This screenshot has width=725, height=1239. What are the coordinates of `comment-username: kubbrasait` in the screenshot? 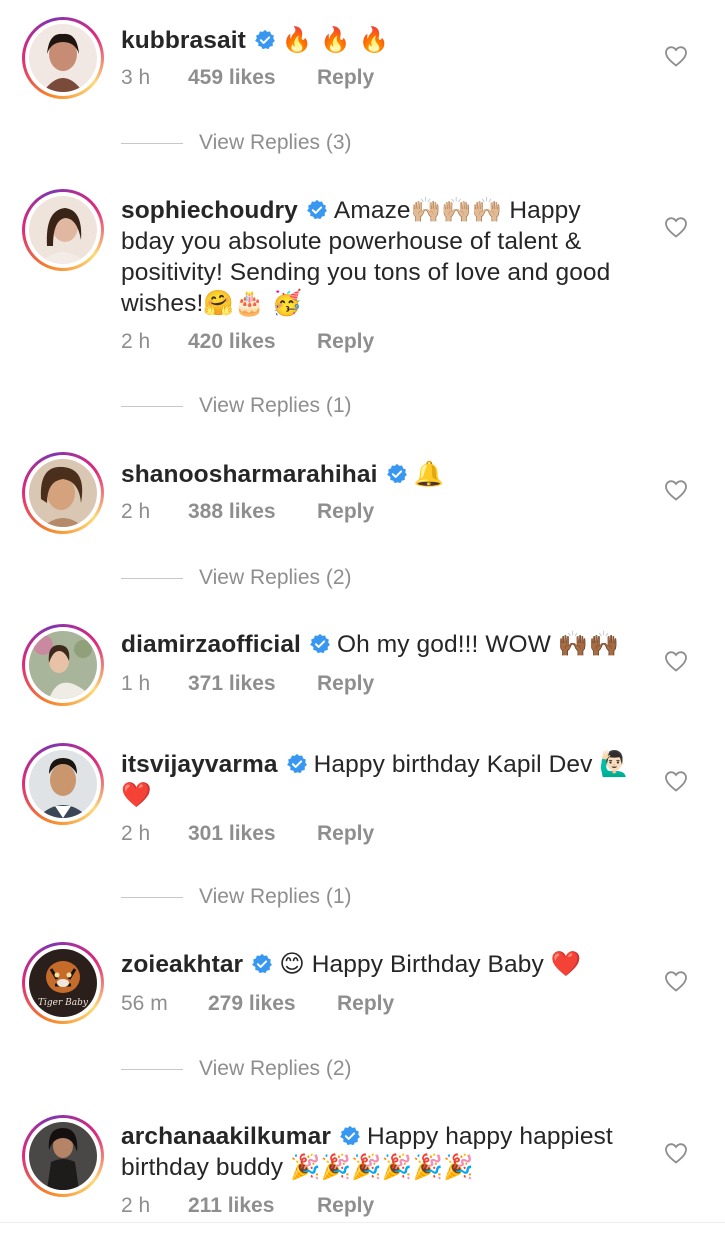 It's located at (183, 40).